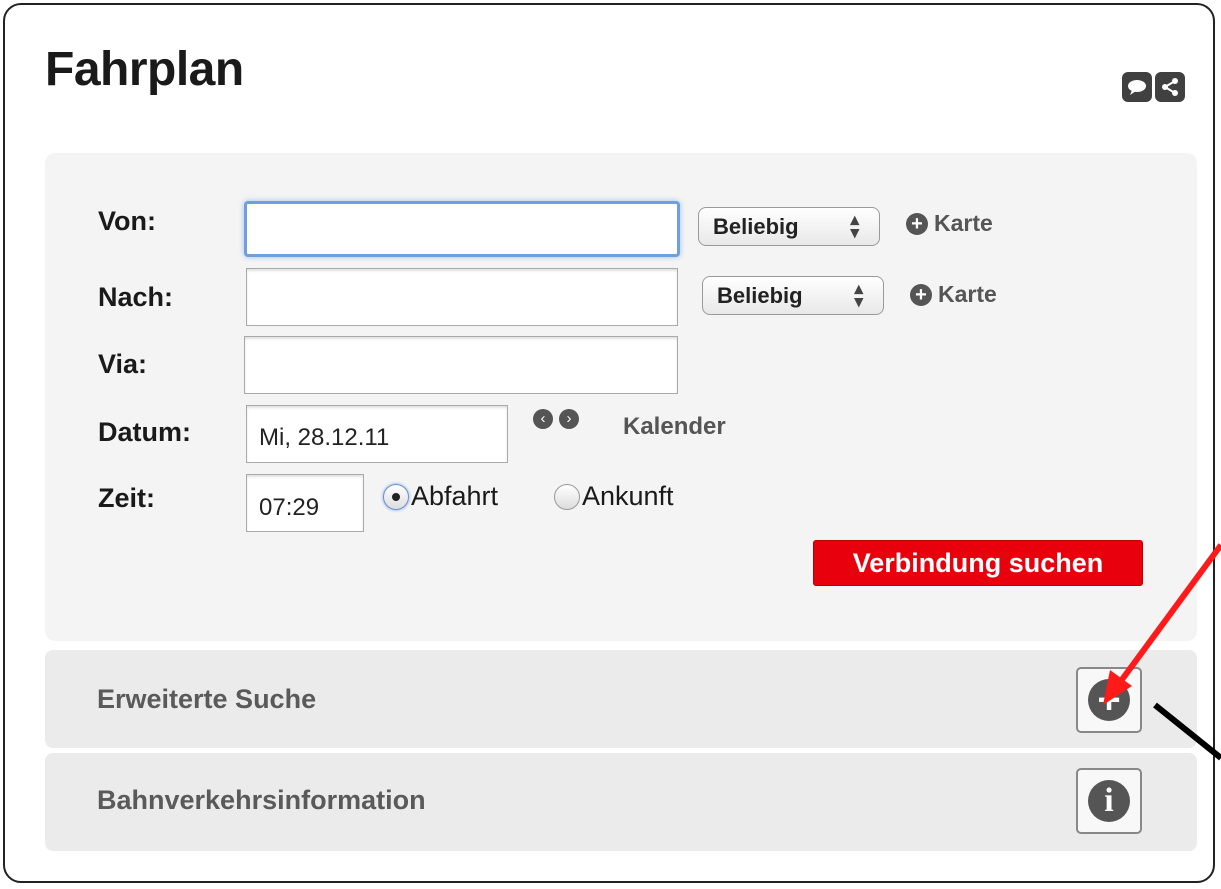 This screenshot has height=889, width=1221. What do you see at coordinates (1168, 615) in the screenshot?
I see `red-arrow-line` at bounding box center [1168, 615].